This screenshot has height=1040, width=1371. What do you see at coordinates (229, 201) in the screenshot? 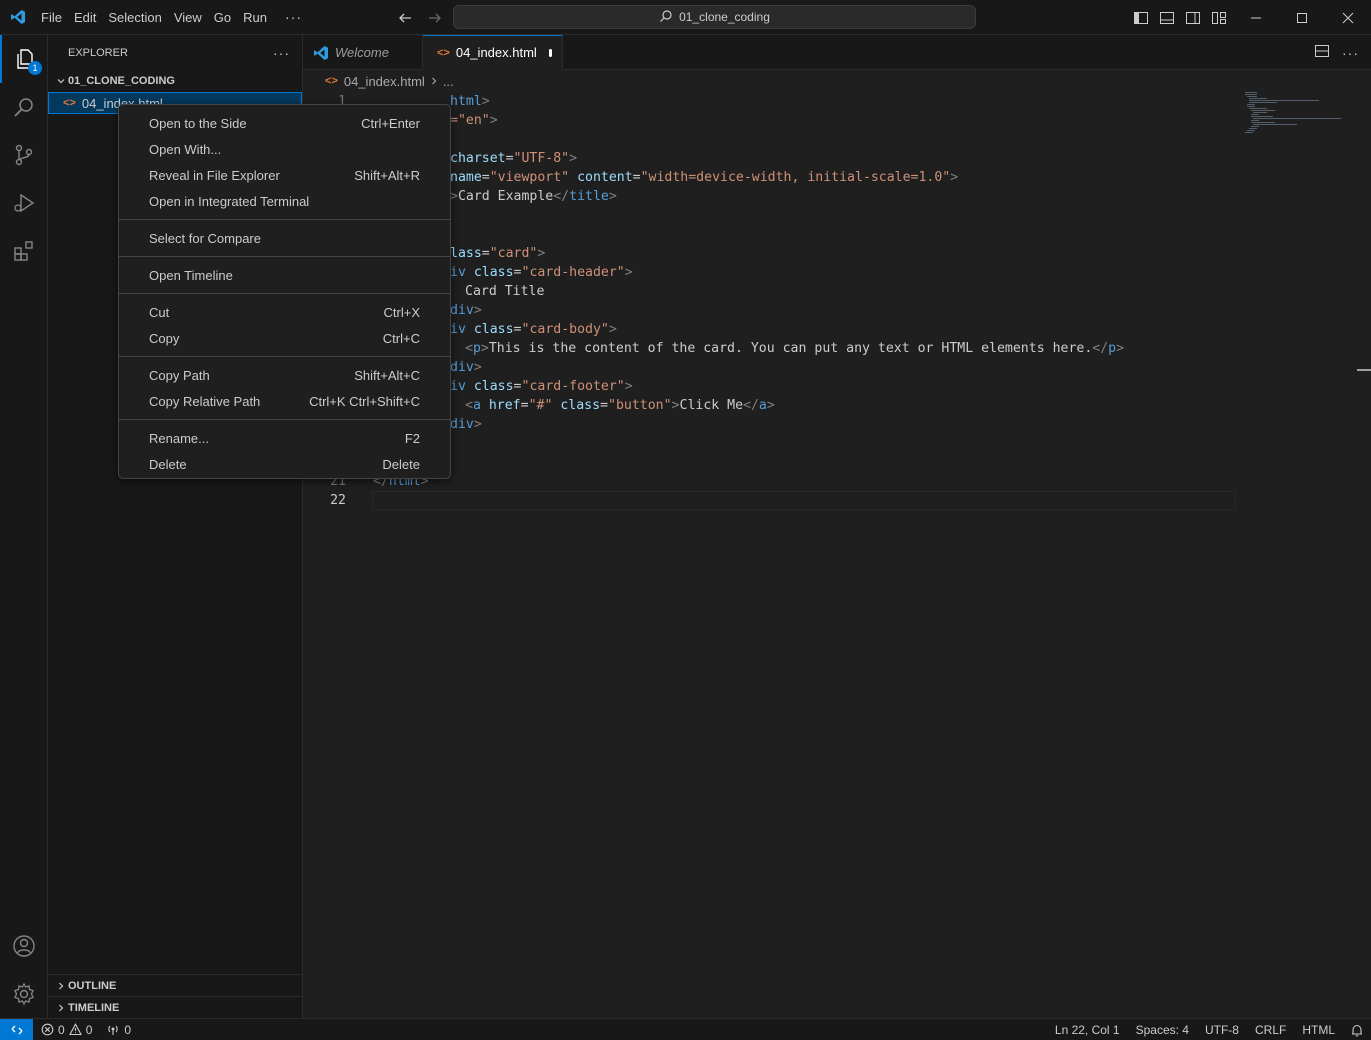
I see `menu-item-label: Open in Integrated Terminal` at bounding box center [229, 201].